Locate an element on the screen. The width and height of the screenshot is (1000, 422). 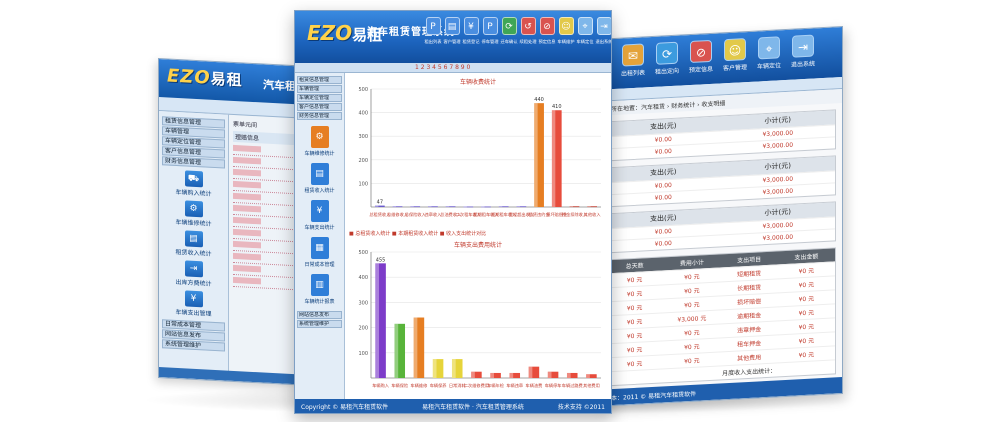
toolbar-label: 客户管理 is located at coordinates (452, 42).